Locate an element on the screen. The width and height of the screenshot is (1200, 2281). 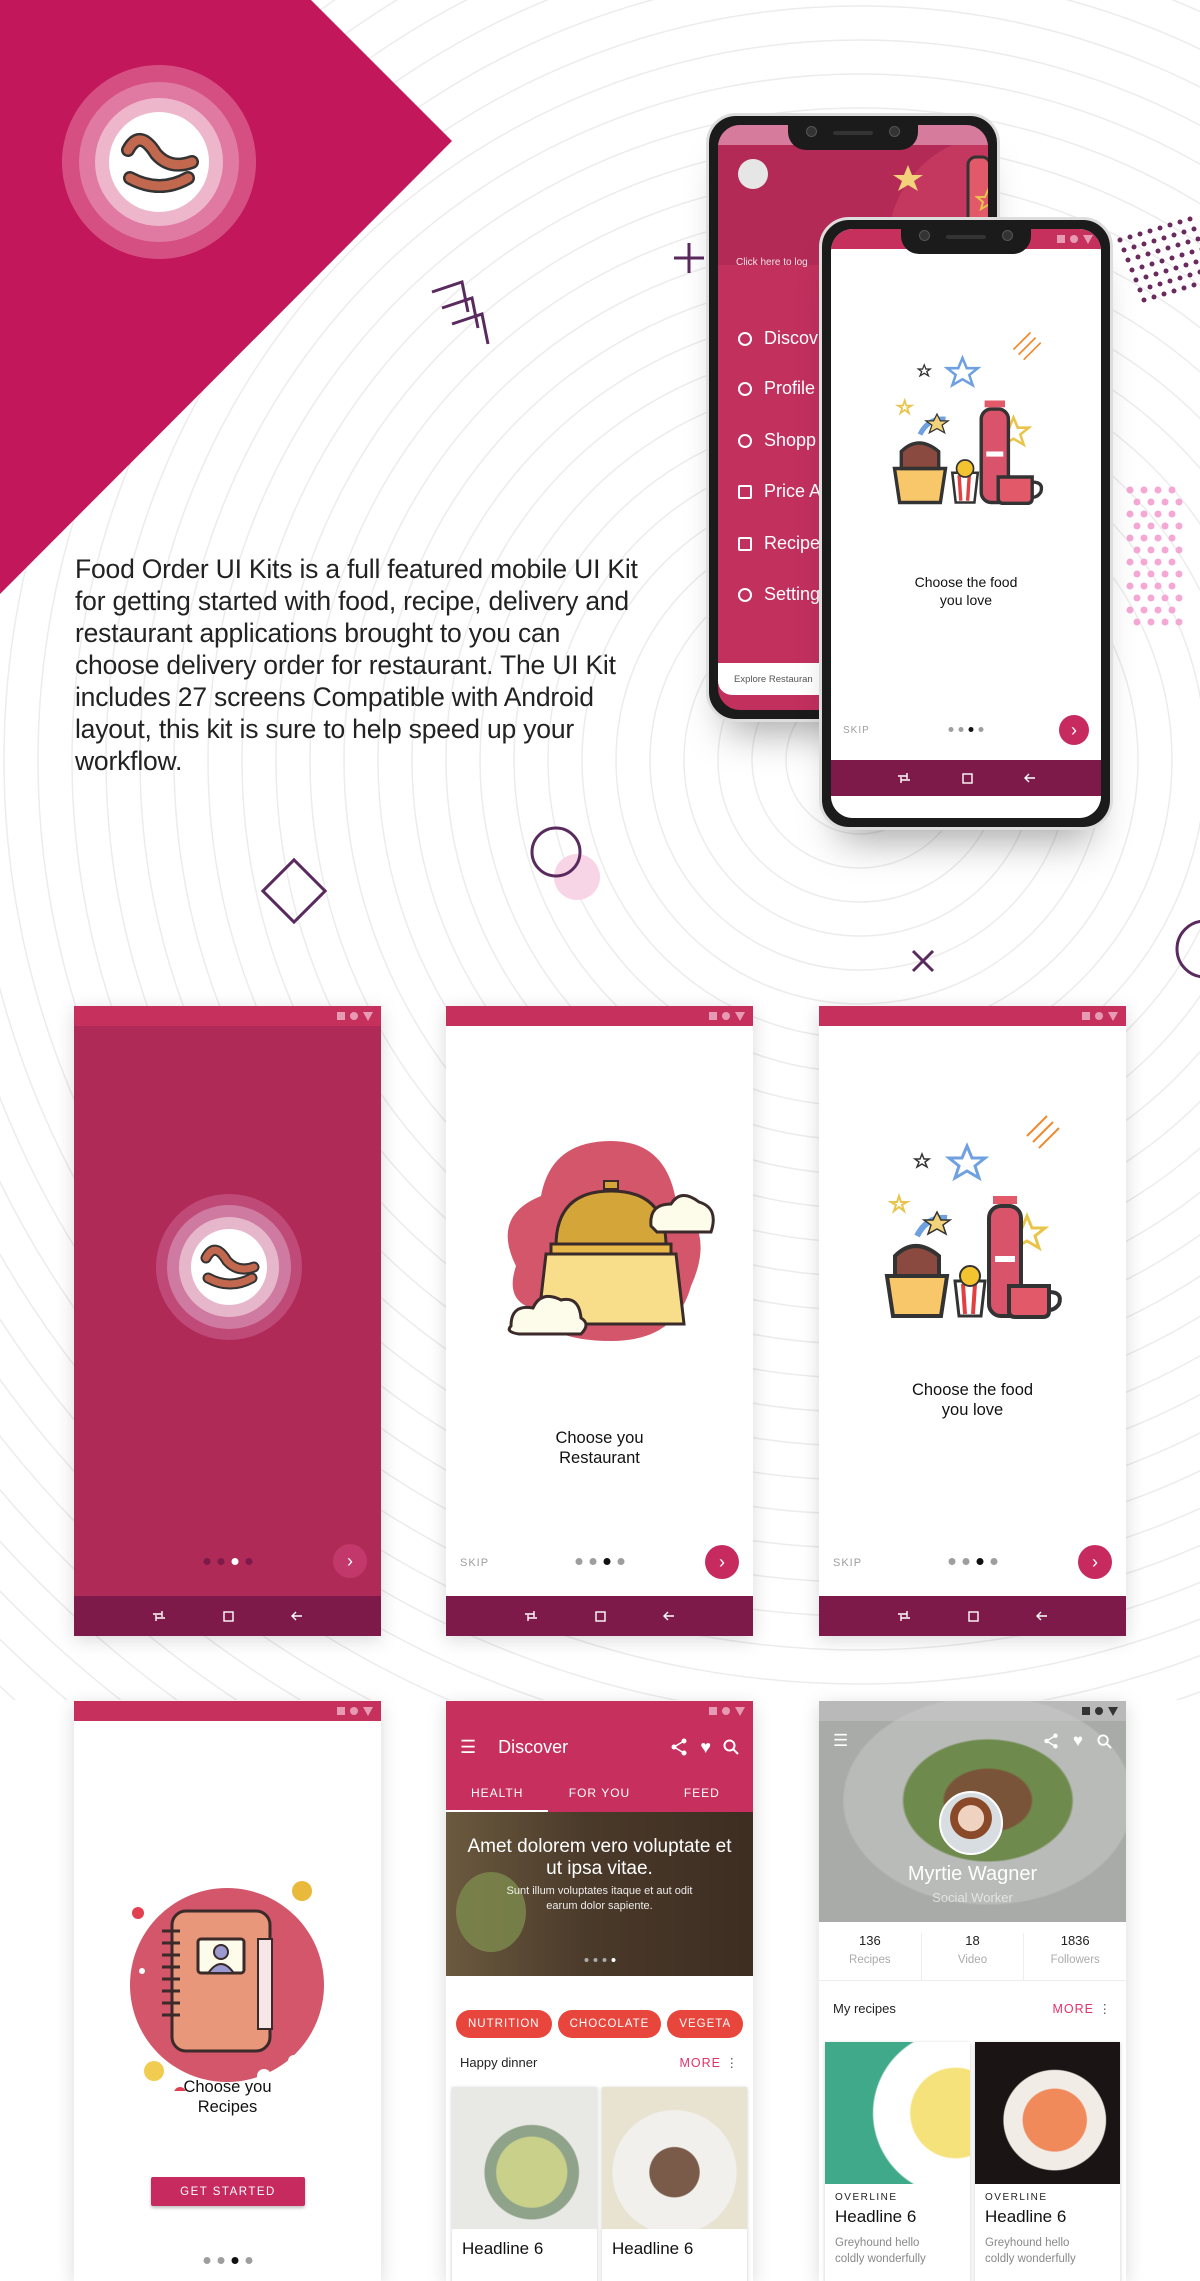
drawer-menu-item: Shopp is located at coordinates (777, 440).